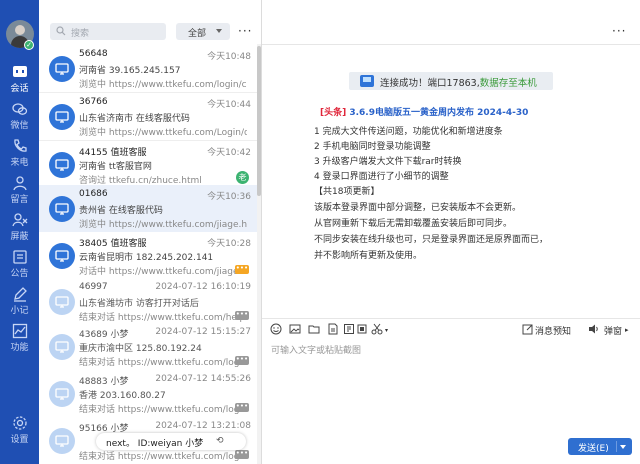 The height and width of the screenshot is (464, 640). Describe the element at coordinates (368, 256) in the screenshot. I see `news-line: 并不影响所有更新及使用。` at that location.